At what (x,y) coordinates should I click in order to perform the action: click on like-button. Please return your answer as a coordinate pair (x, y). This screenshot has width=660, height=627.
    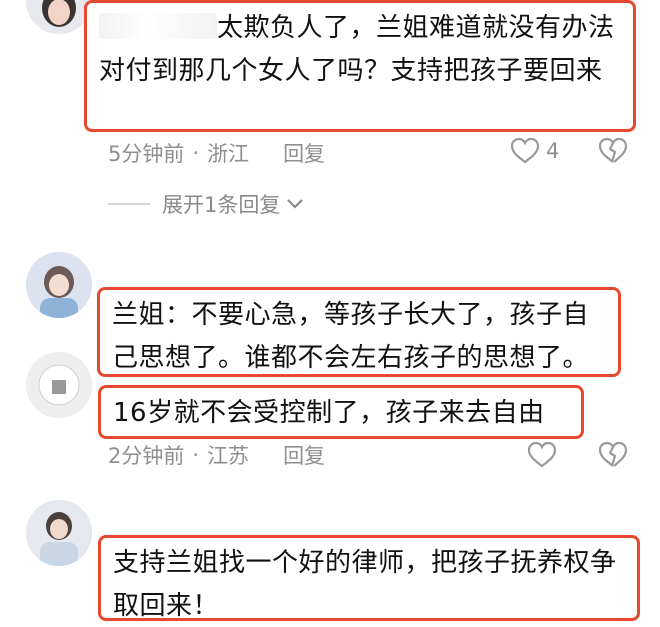
    Looking at the image, I should click on (542, 455).